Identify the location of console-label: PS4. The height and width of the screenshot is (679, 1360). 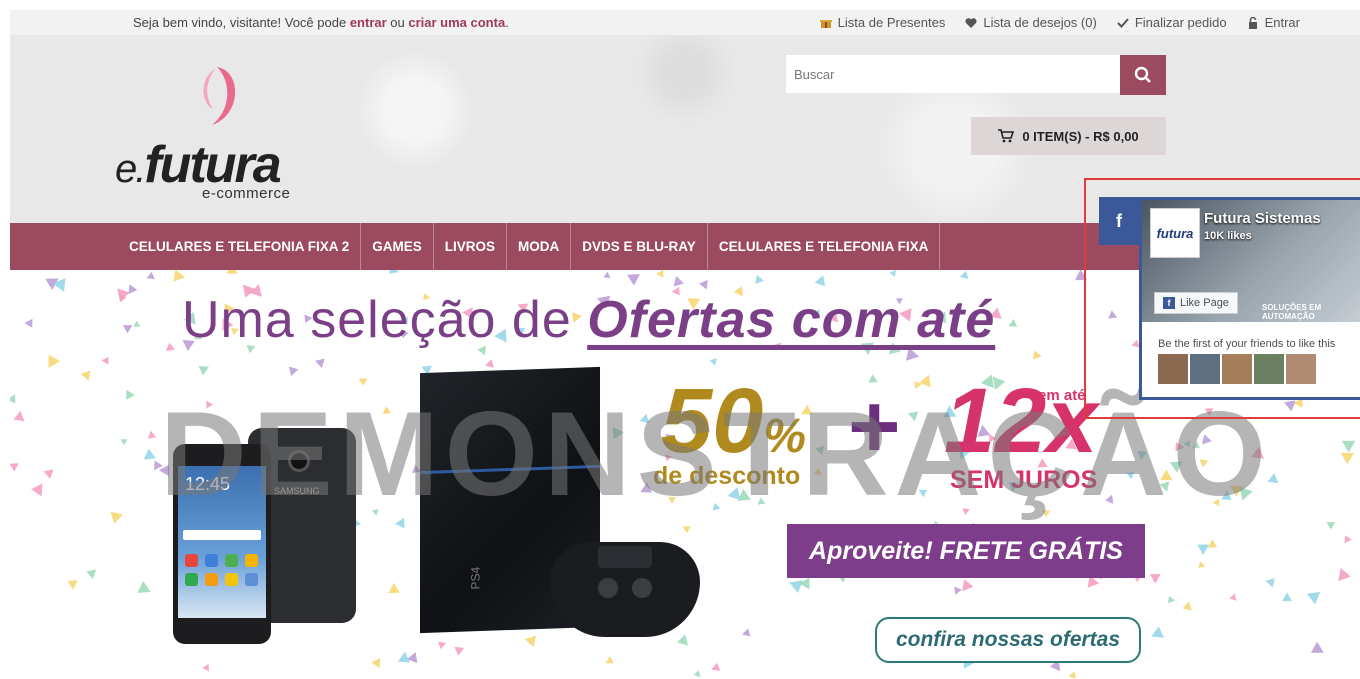
(475, 578).